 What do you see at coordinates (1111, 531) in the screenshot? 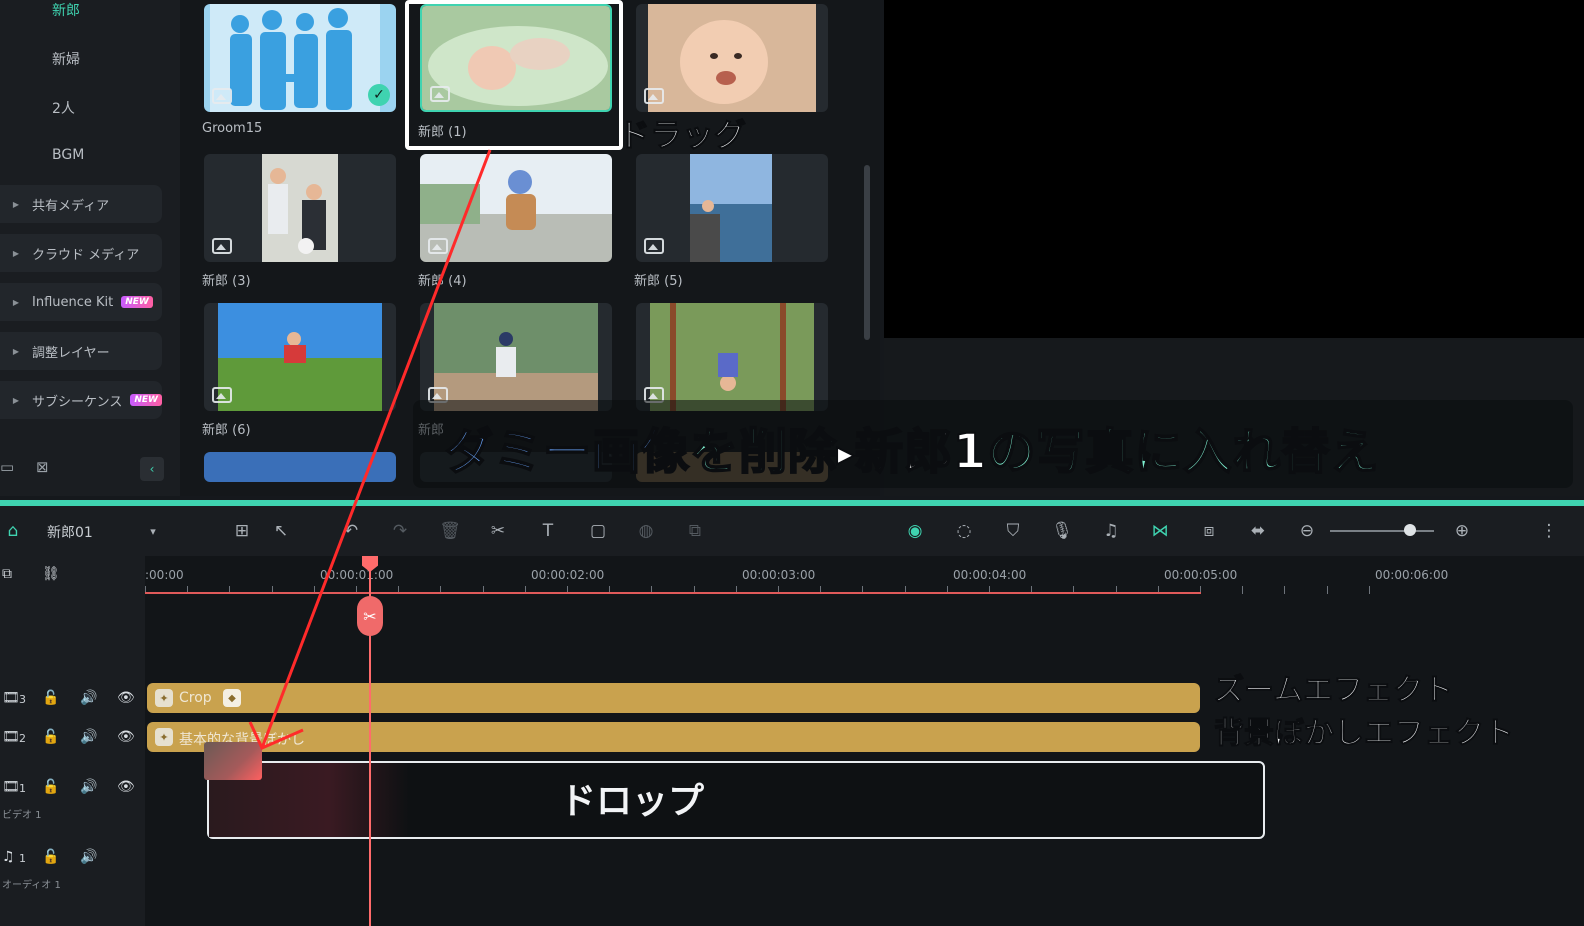
I see `audio-sync-icon: ♫` at bounding box center [1111, 531].